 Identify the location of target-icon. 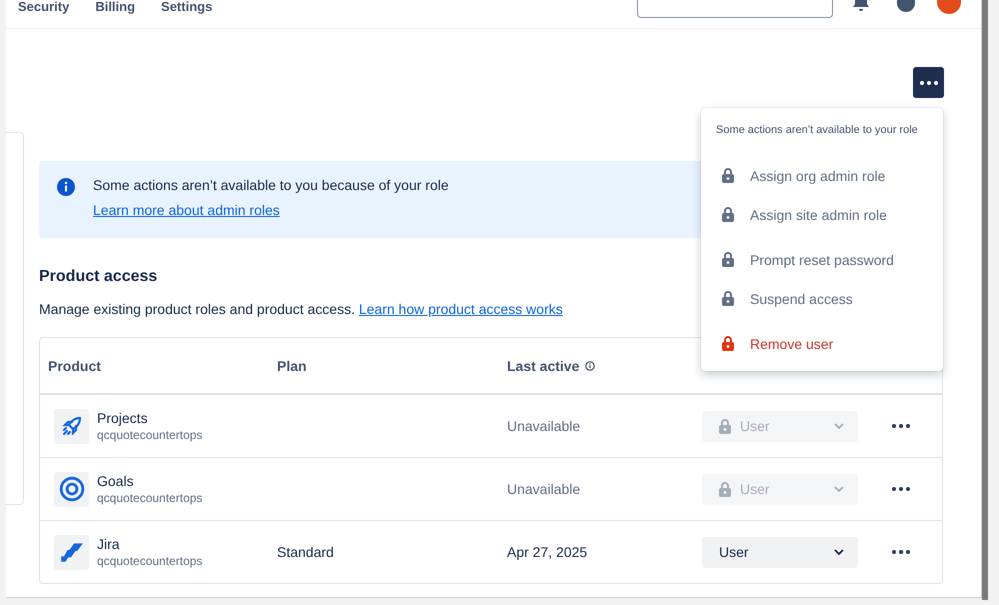
(71, 489).